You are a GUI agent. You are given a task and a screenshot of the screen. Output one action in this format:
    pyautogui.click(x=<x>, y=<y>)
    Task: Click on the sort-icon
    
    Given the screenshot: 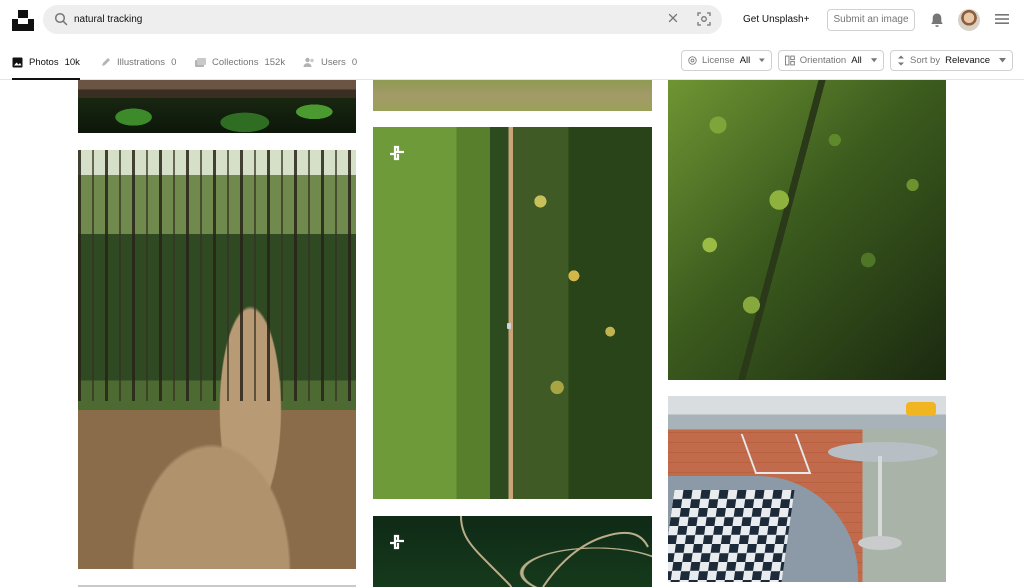 What is the action you would take?
    pyautogui.click(x=901, y=60)
    